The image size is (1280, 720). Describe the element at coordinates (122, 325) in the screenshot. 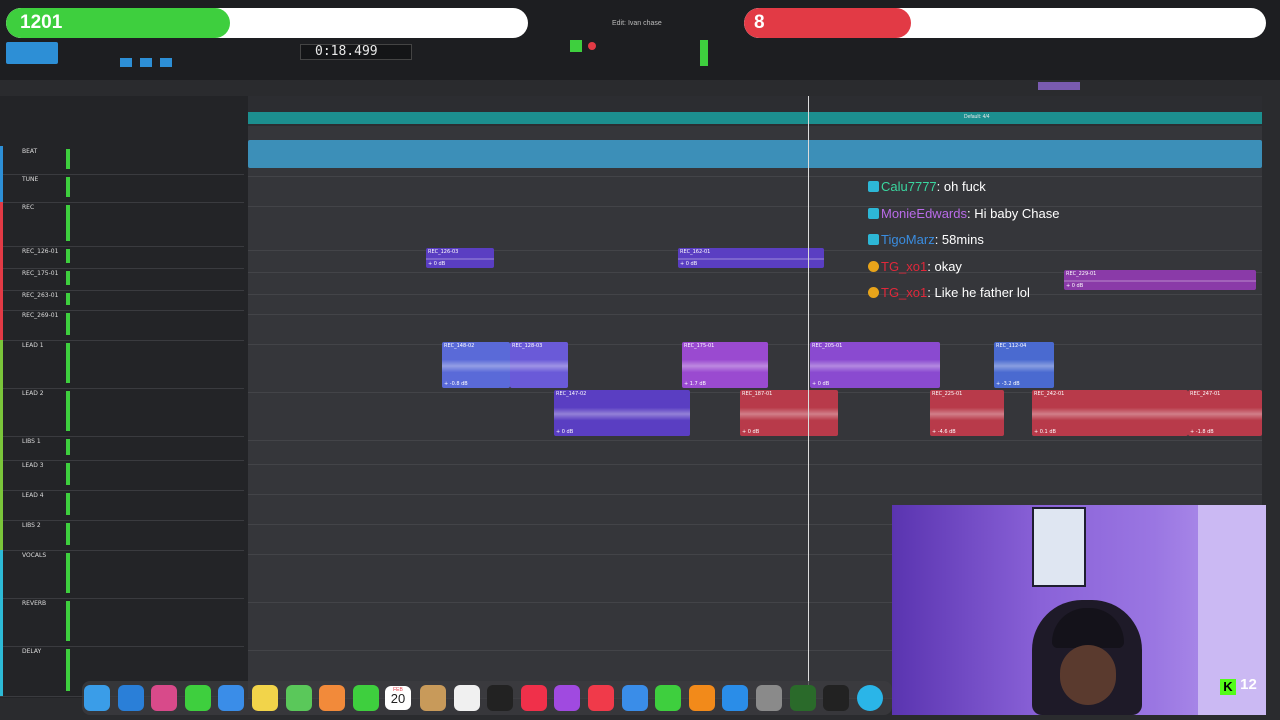

I see `track-header: REC_269-01` at that location.